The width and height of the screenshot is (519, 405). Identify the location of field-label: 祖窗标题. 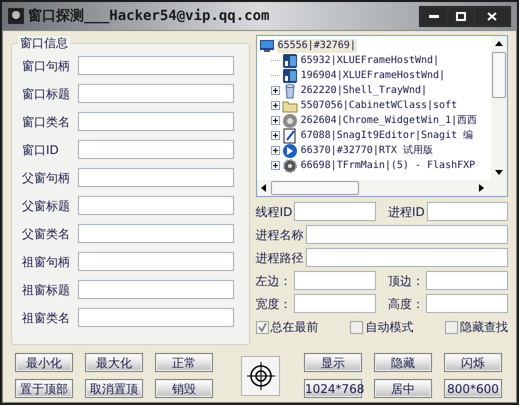
(46, 290).